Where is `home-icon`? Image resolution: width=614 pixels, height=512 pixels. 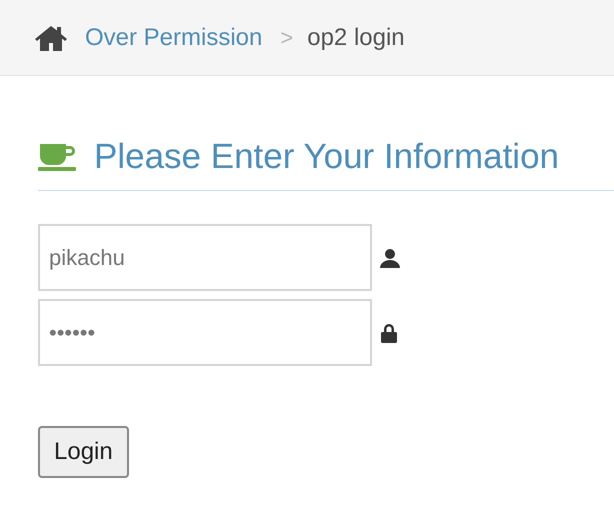 home-icon is located at coordinates (51, 38).